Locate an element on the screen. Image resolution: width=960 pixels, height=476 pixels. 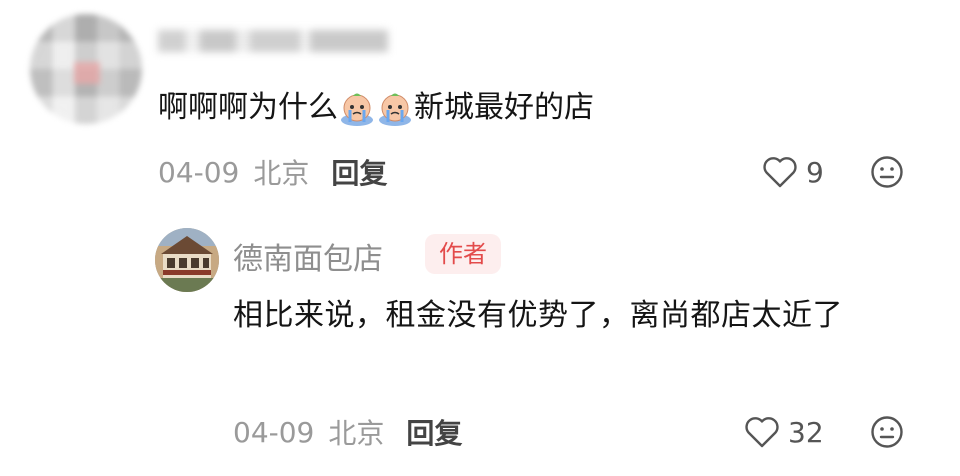
reply-button: 回复 is located at coordinates (359, 172).